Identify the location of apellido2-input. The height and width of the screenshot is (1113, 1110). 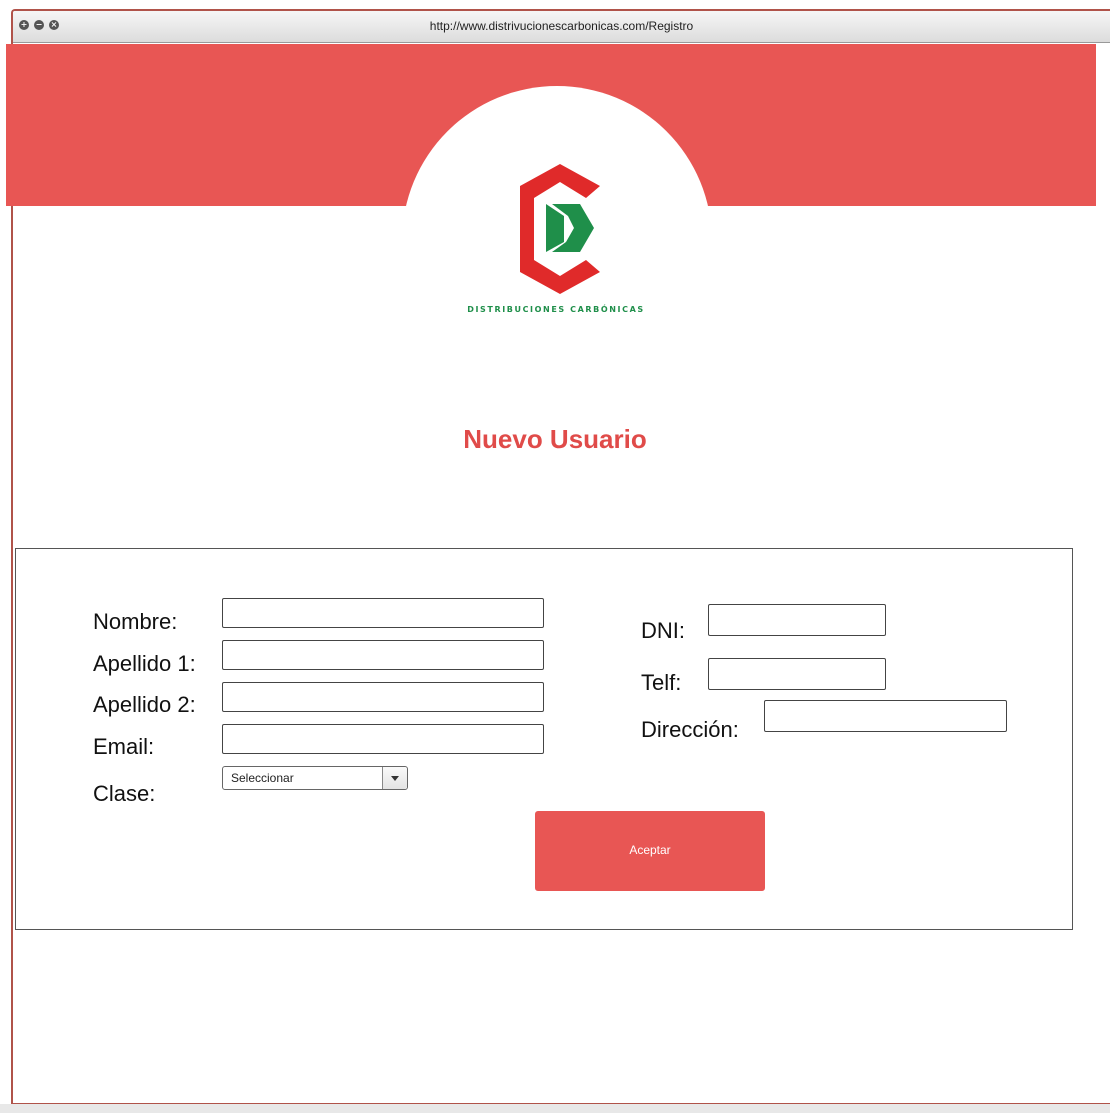
(383, 697).